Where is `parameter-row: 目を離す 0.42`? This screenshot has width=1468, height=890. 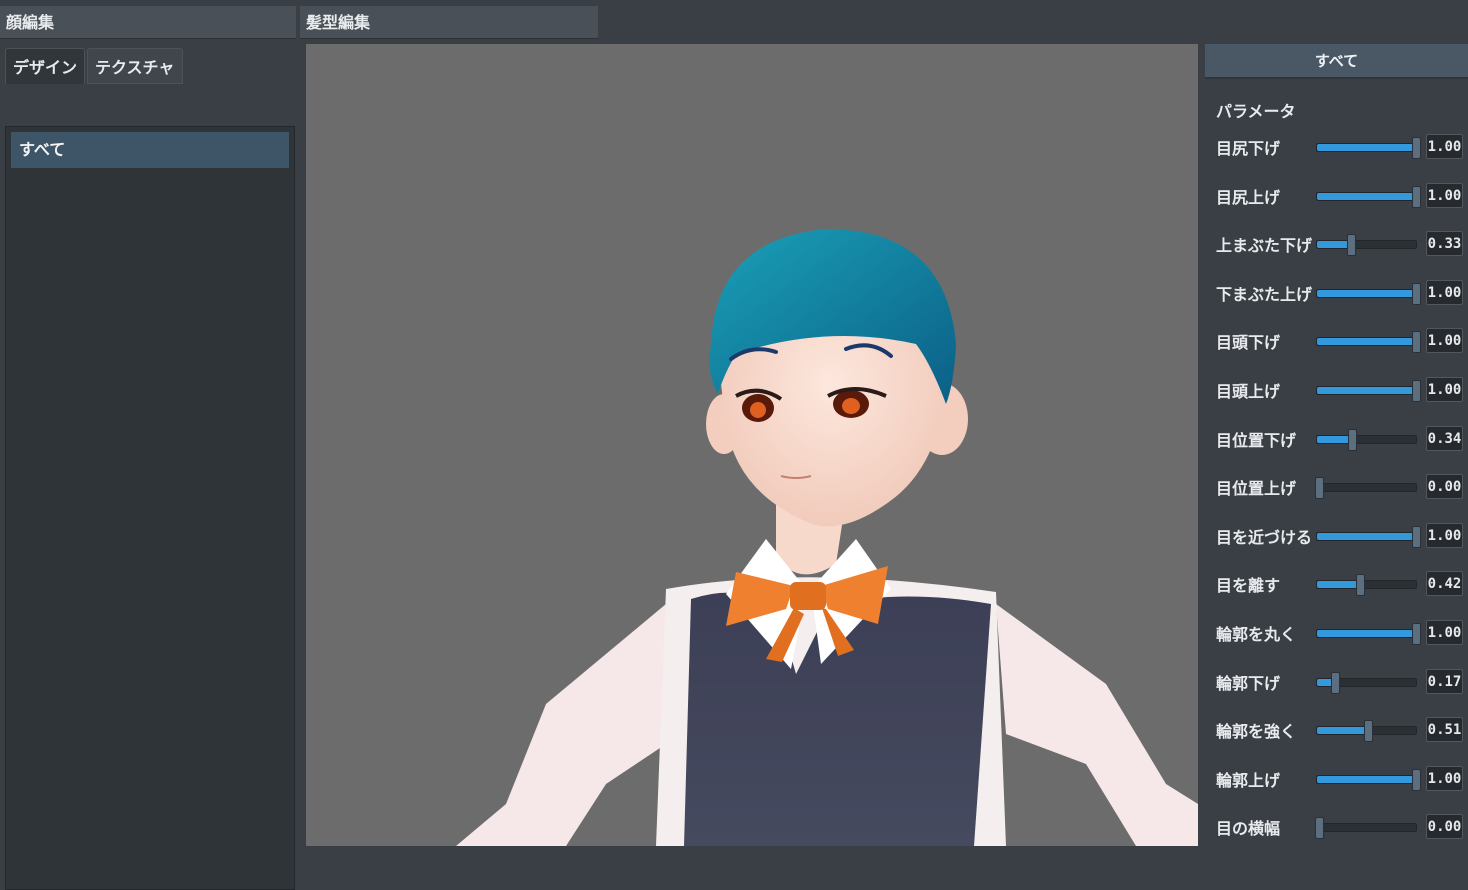 parameter-row: 目を離す 0.42 is located at coordinates (1334, 584).